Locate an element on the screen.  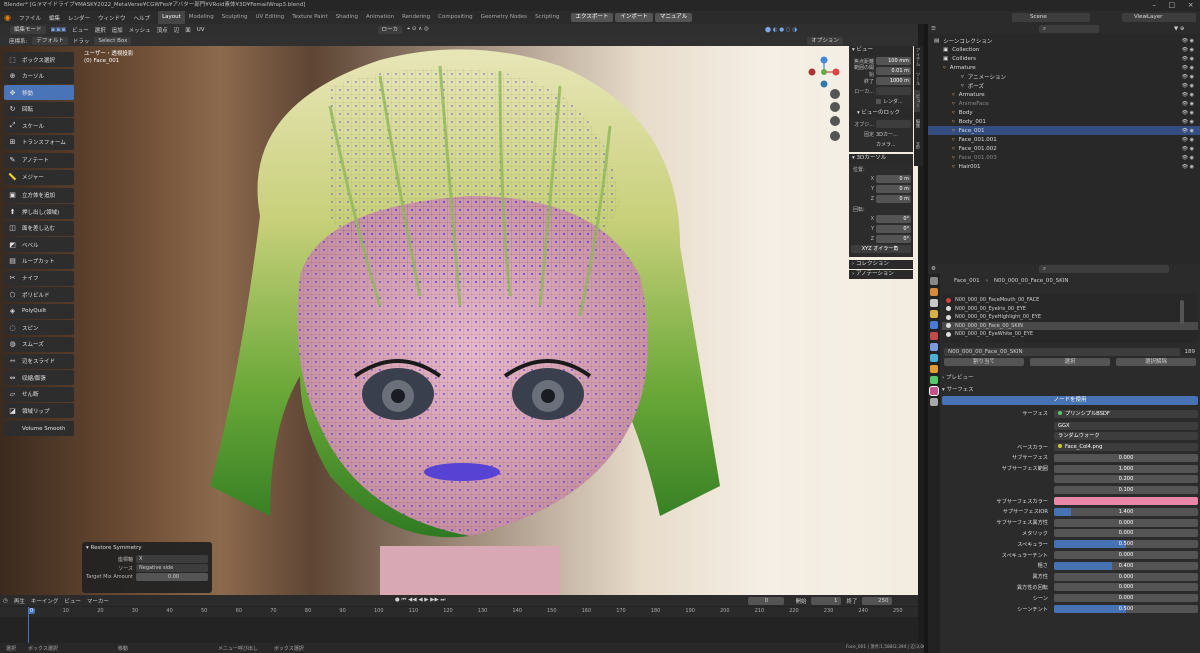
workspace-tab-animation: Animation is located at coordinates (380, 17).